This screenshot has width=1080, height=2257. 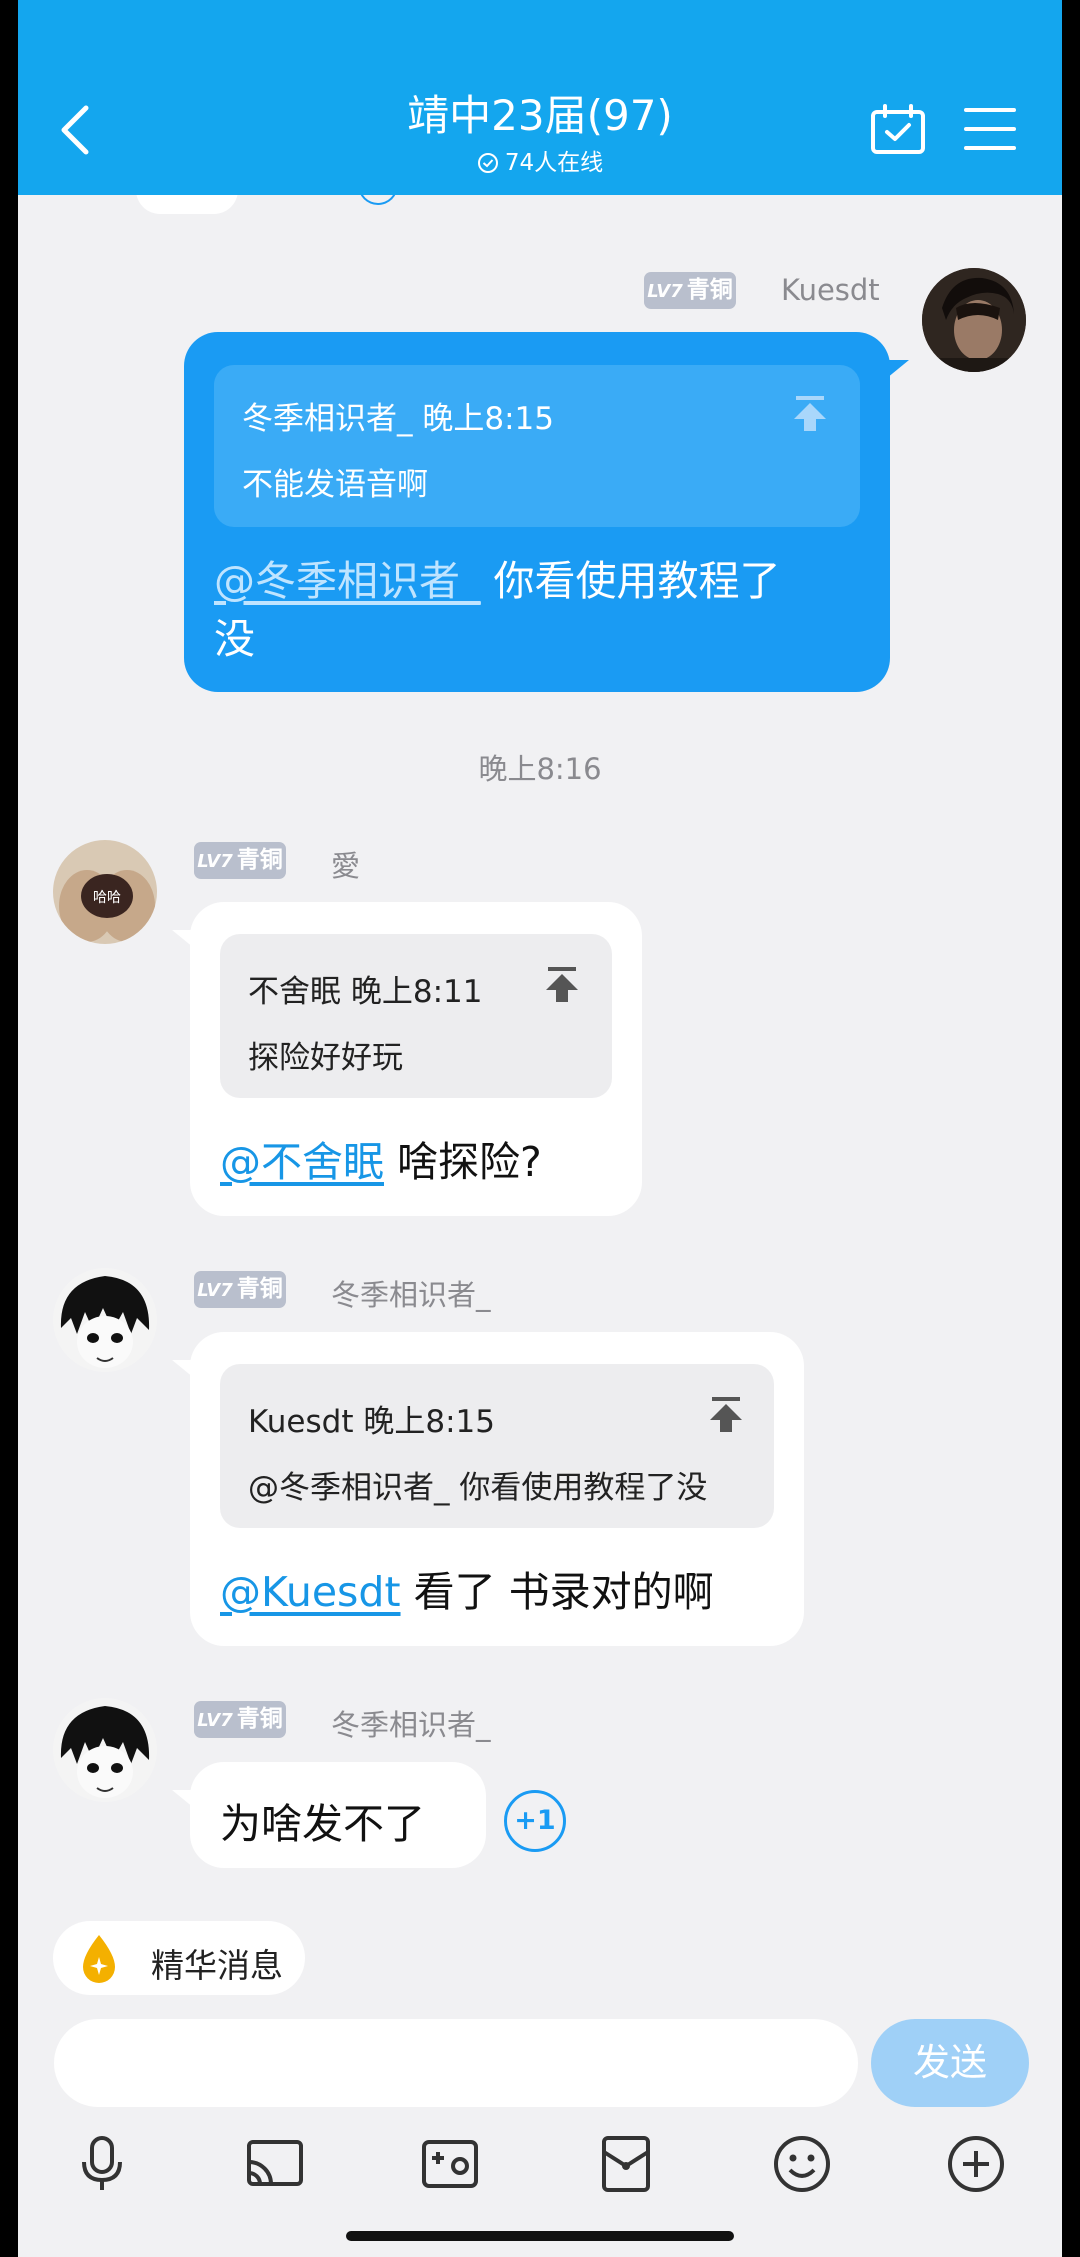 What do you see at coordinates (99, 1959) in the screenshot?
I see `sparkle-drop-icon` at bounding box center [99, 1959].